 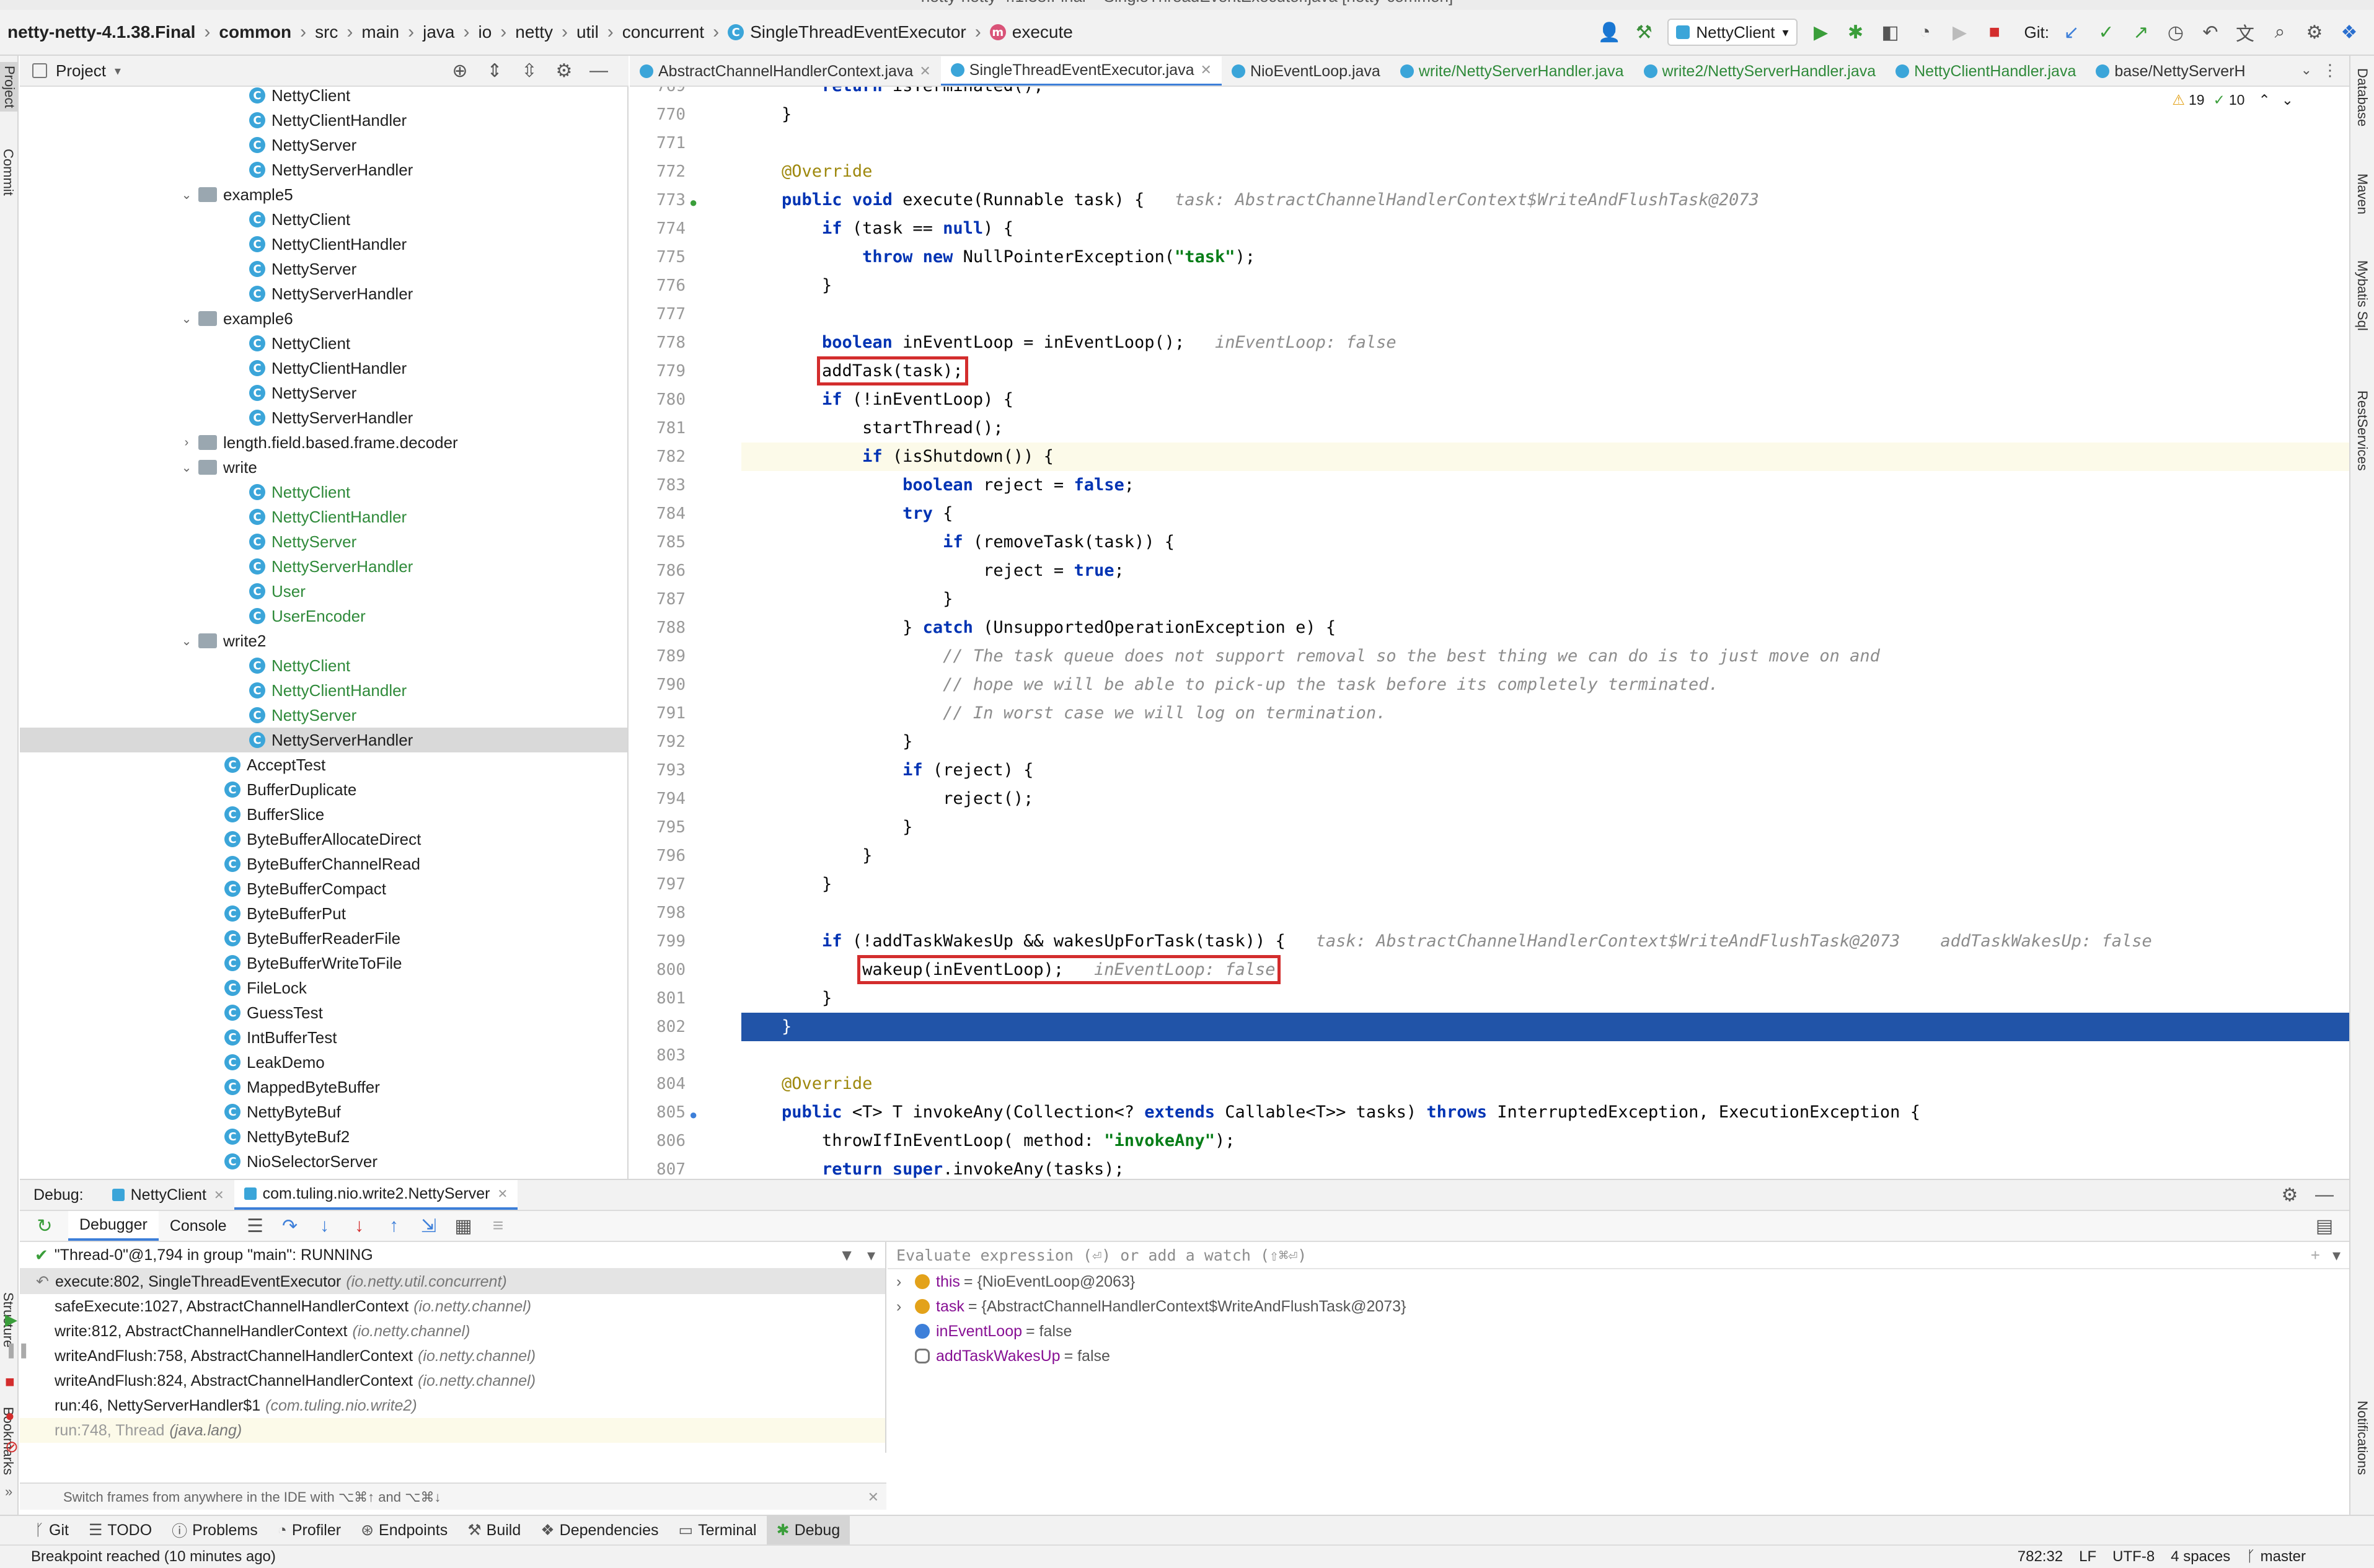 What do you see at coordinates (10, 1415) in the screenshot?
I see `view-breakpoints-icon: ●` at bounding box center [10, 1415].